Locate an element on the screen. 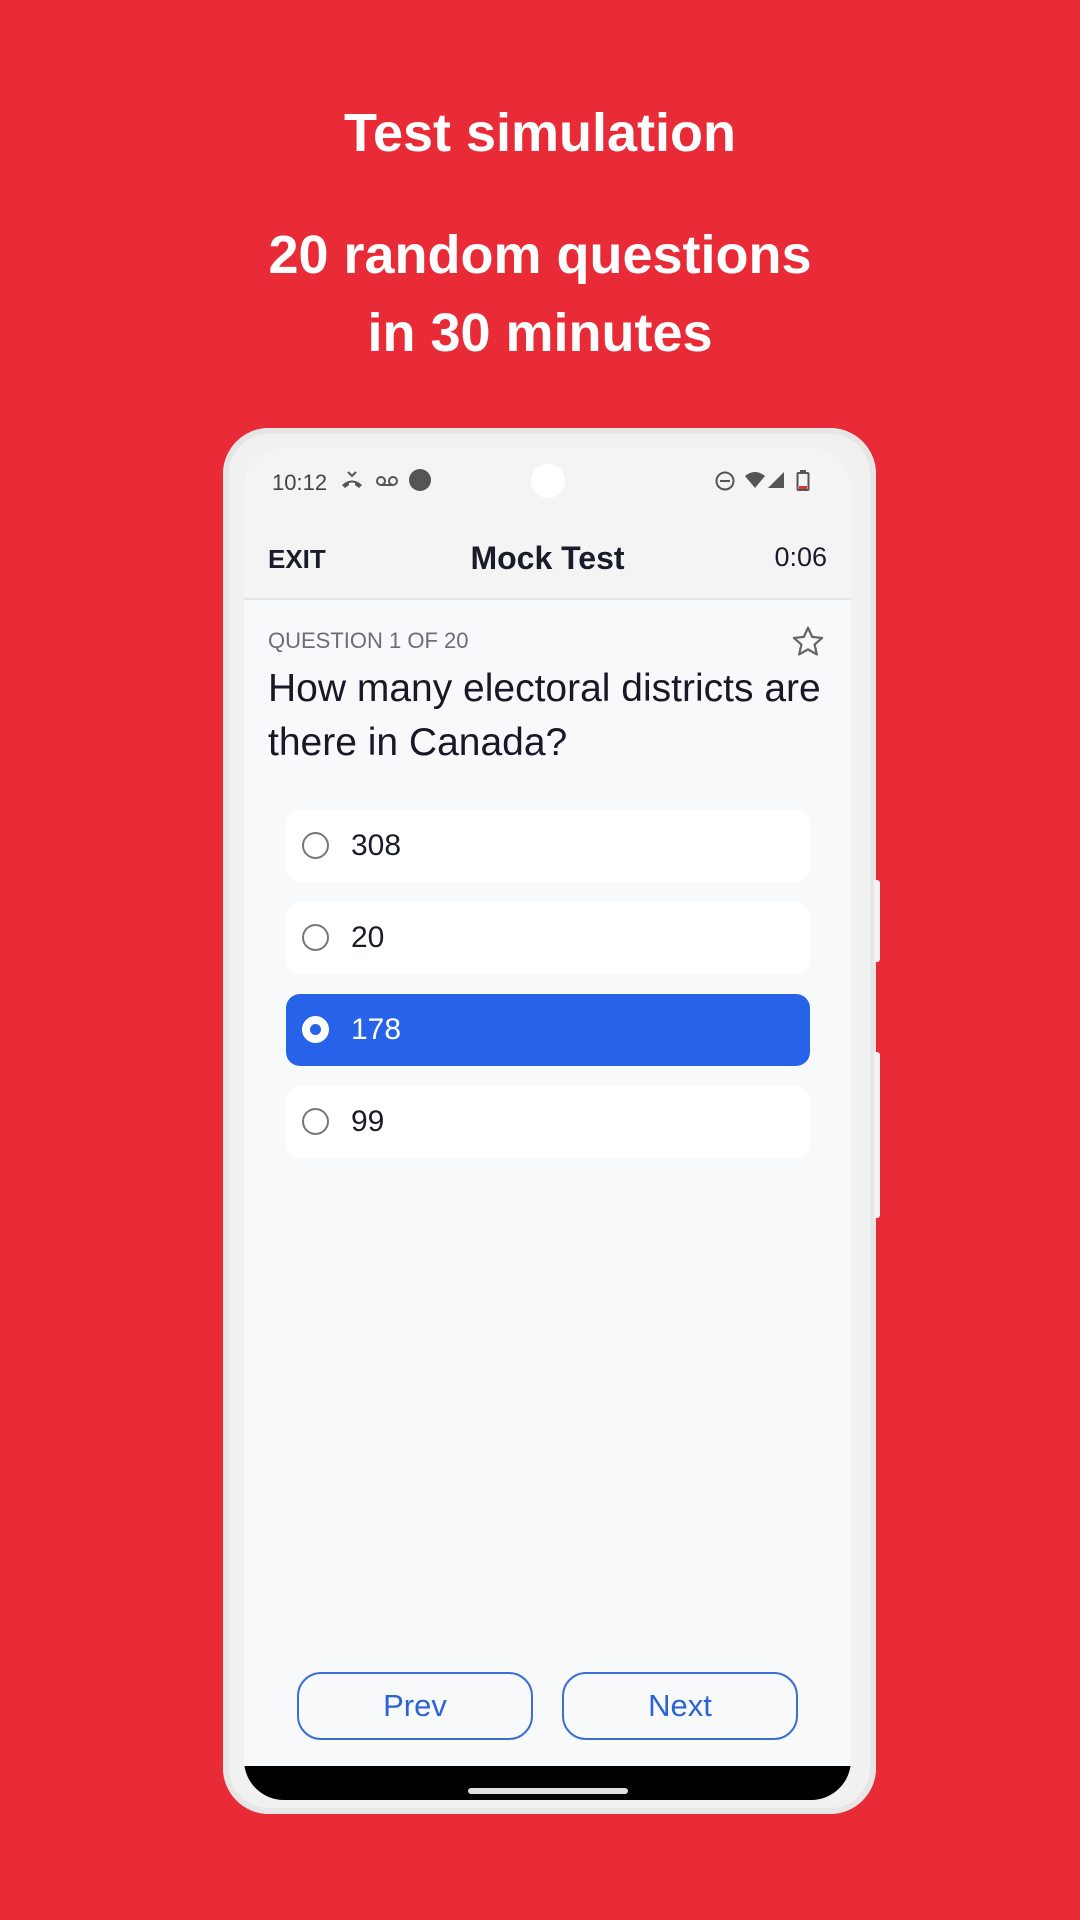  answer-option: 308 is located at coordinates (548, 846).